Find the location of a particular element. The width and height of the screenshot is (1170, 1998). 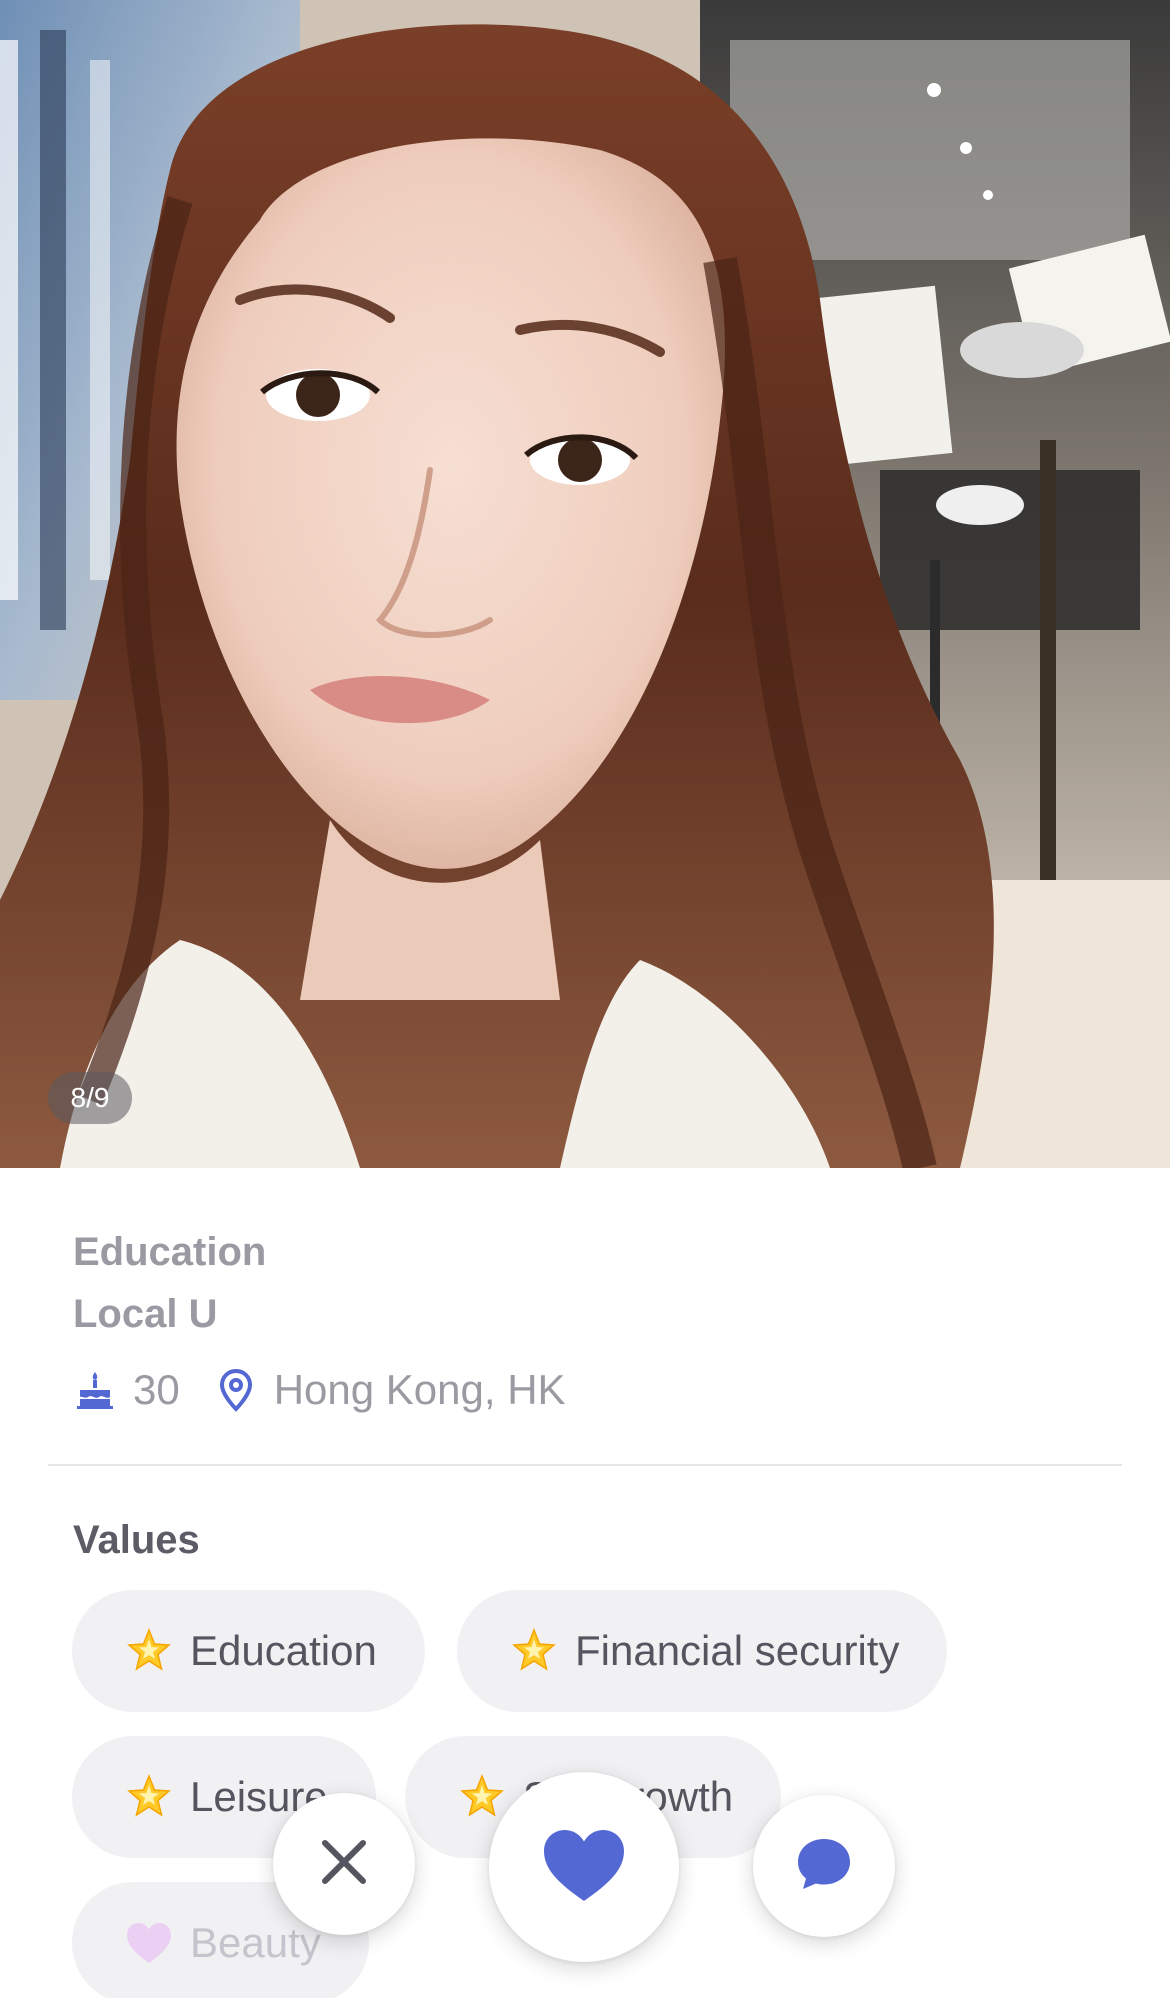

chip-label: Education is located at coordinates (283, 1650).